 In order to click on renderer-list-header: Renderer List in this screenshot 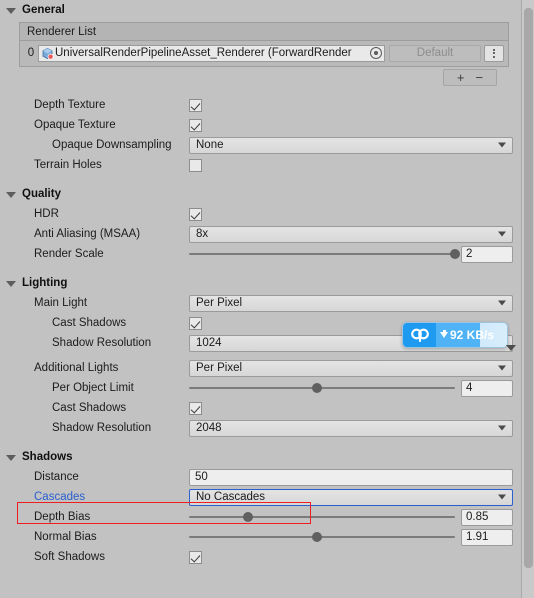, I will do `click(264, 31)`.